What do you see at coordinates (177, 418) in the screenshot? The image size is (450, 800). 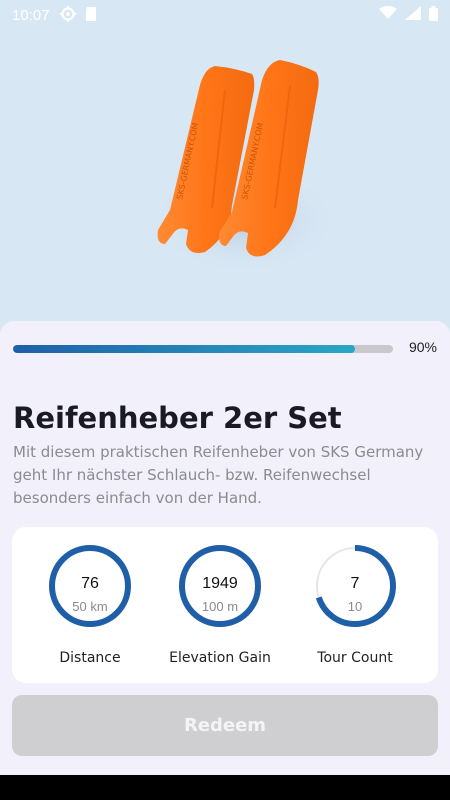 I see `reward-title: Reifenheber 2er Set` at bounding box center [177, 418].